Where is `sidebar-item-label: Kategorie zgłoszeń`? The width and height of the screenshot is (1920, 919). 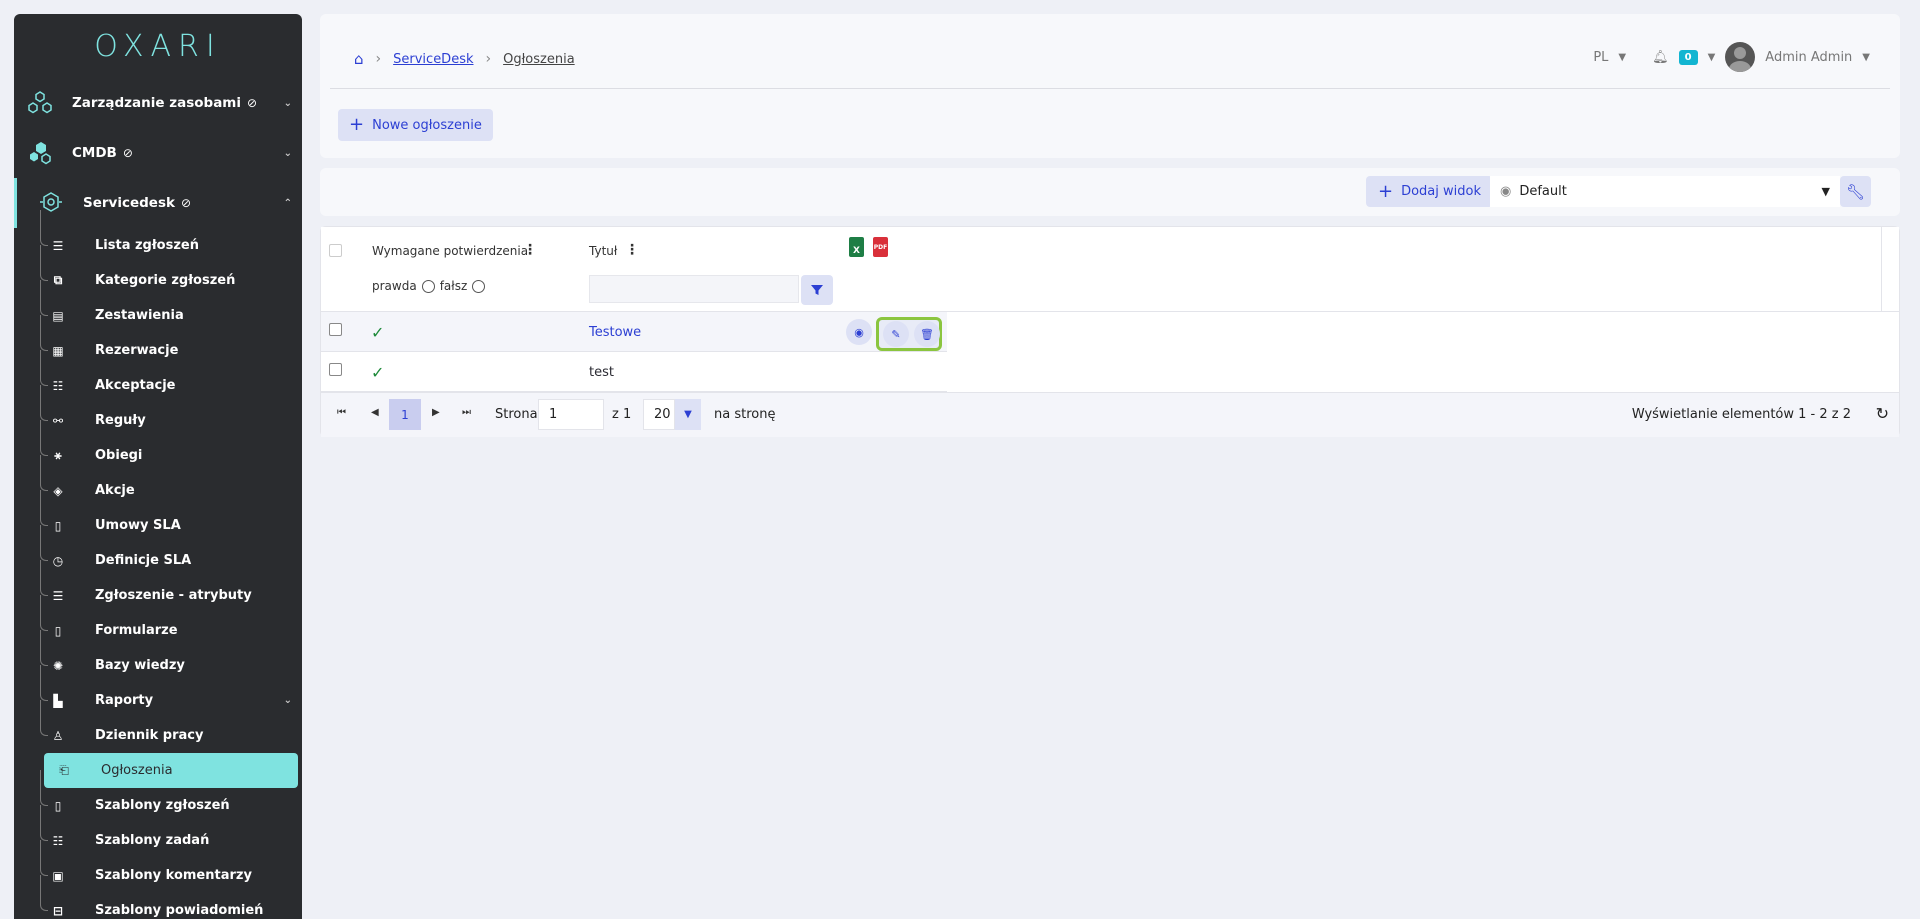 sidebar-item-label: Kategorie zgłoszeń is located at coordinates (165, 280).